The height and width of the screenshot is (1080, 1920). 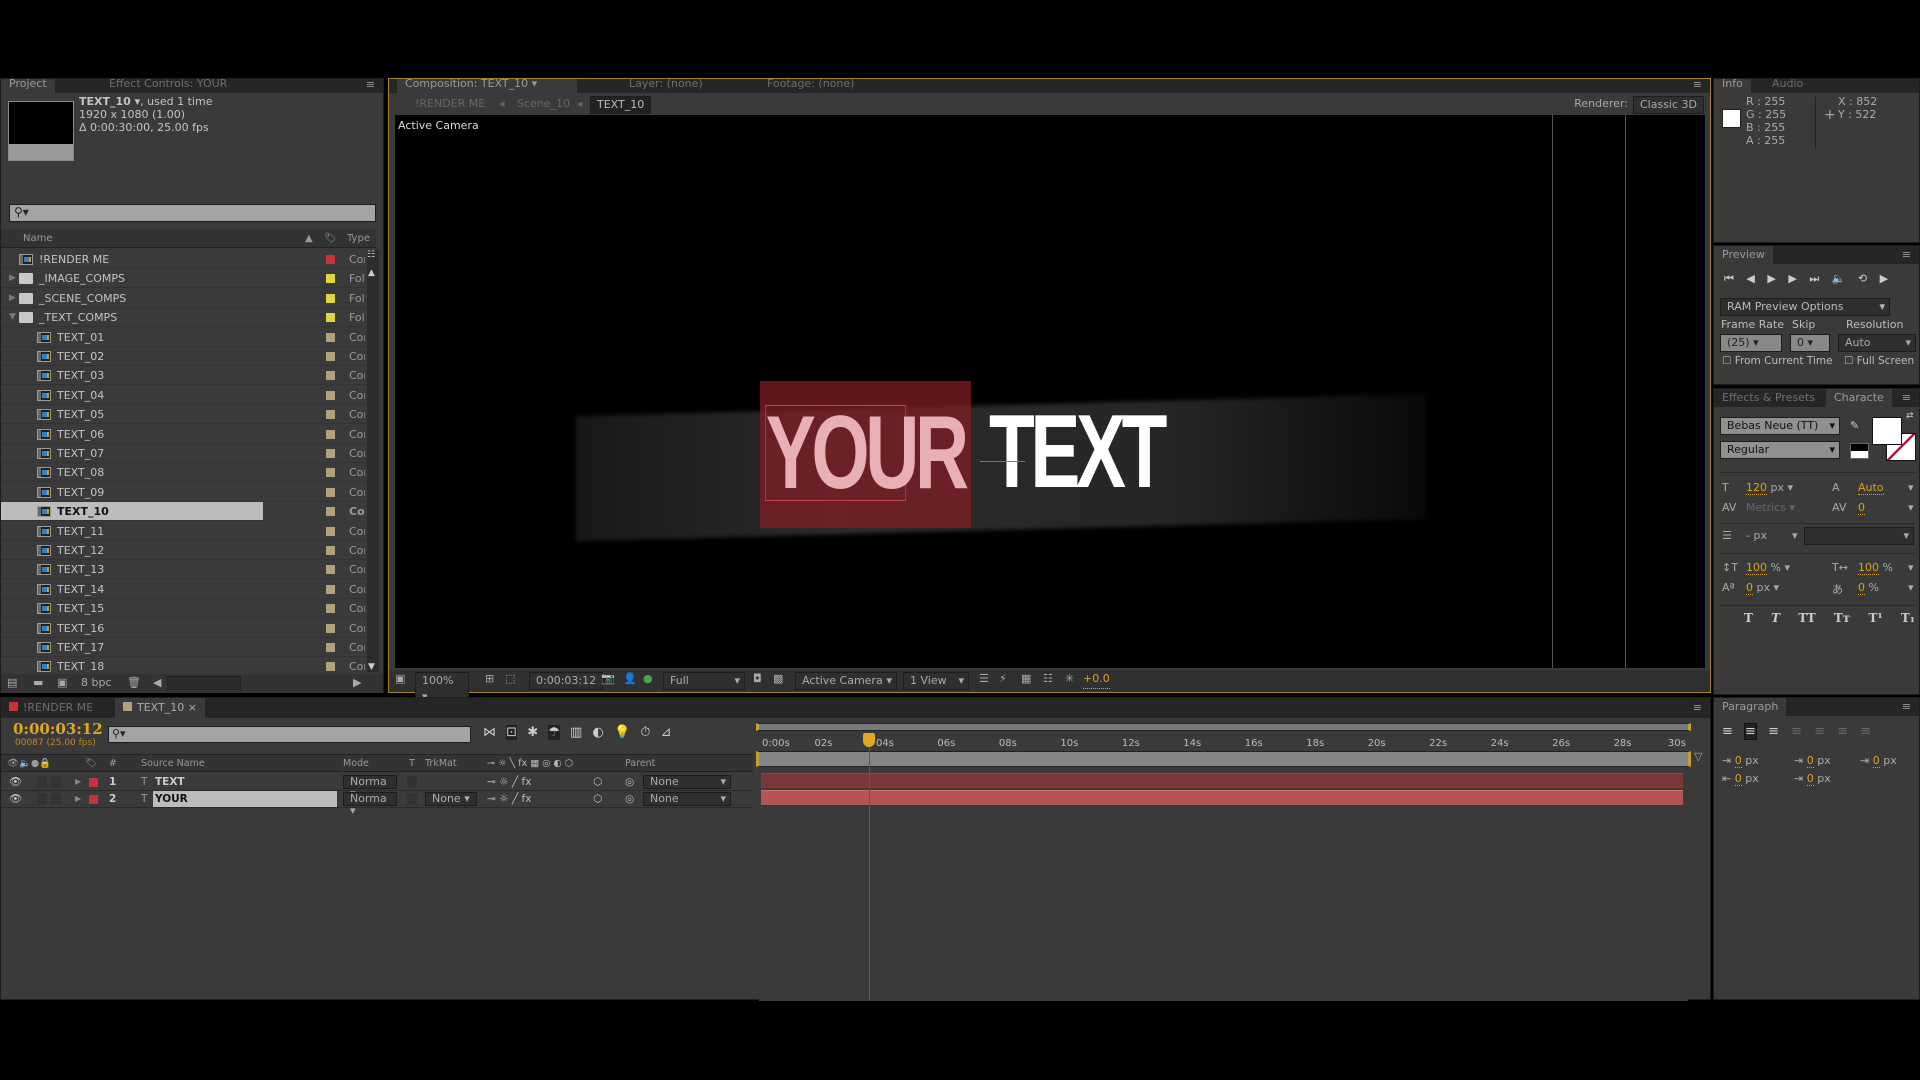 I want to click on composition-mini-flowchart-icon: ⋈, so click(x=489, y=732).